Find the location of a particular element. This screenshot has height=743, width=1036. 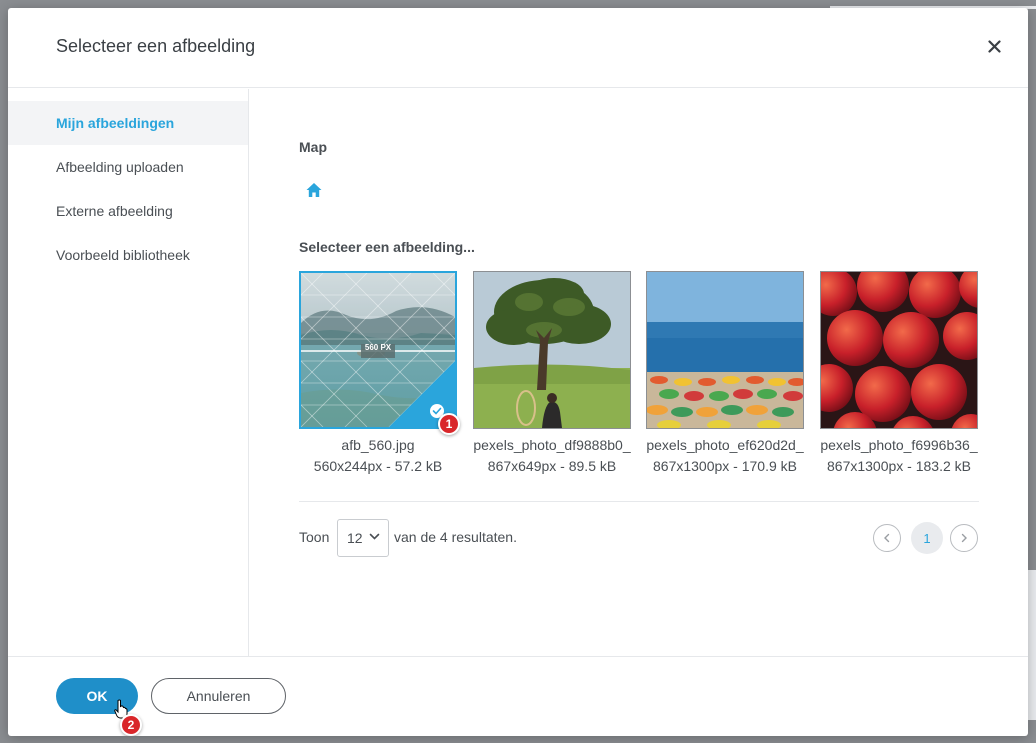

image-name: afb_560.jpg is located at coordinates (378, 445).